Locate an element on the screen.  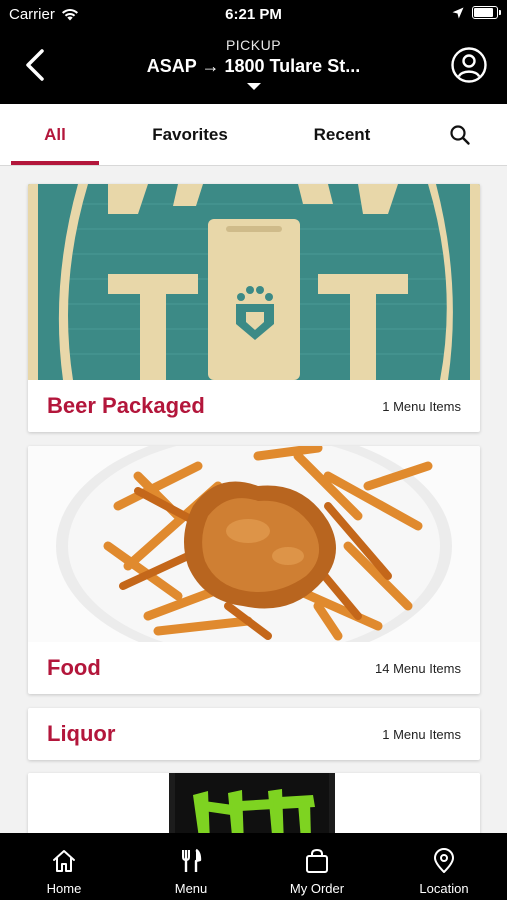
status-bar: Carrier 6:21 PM is located at coordinates (253, 14).